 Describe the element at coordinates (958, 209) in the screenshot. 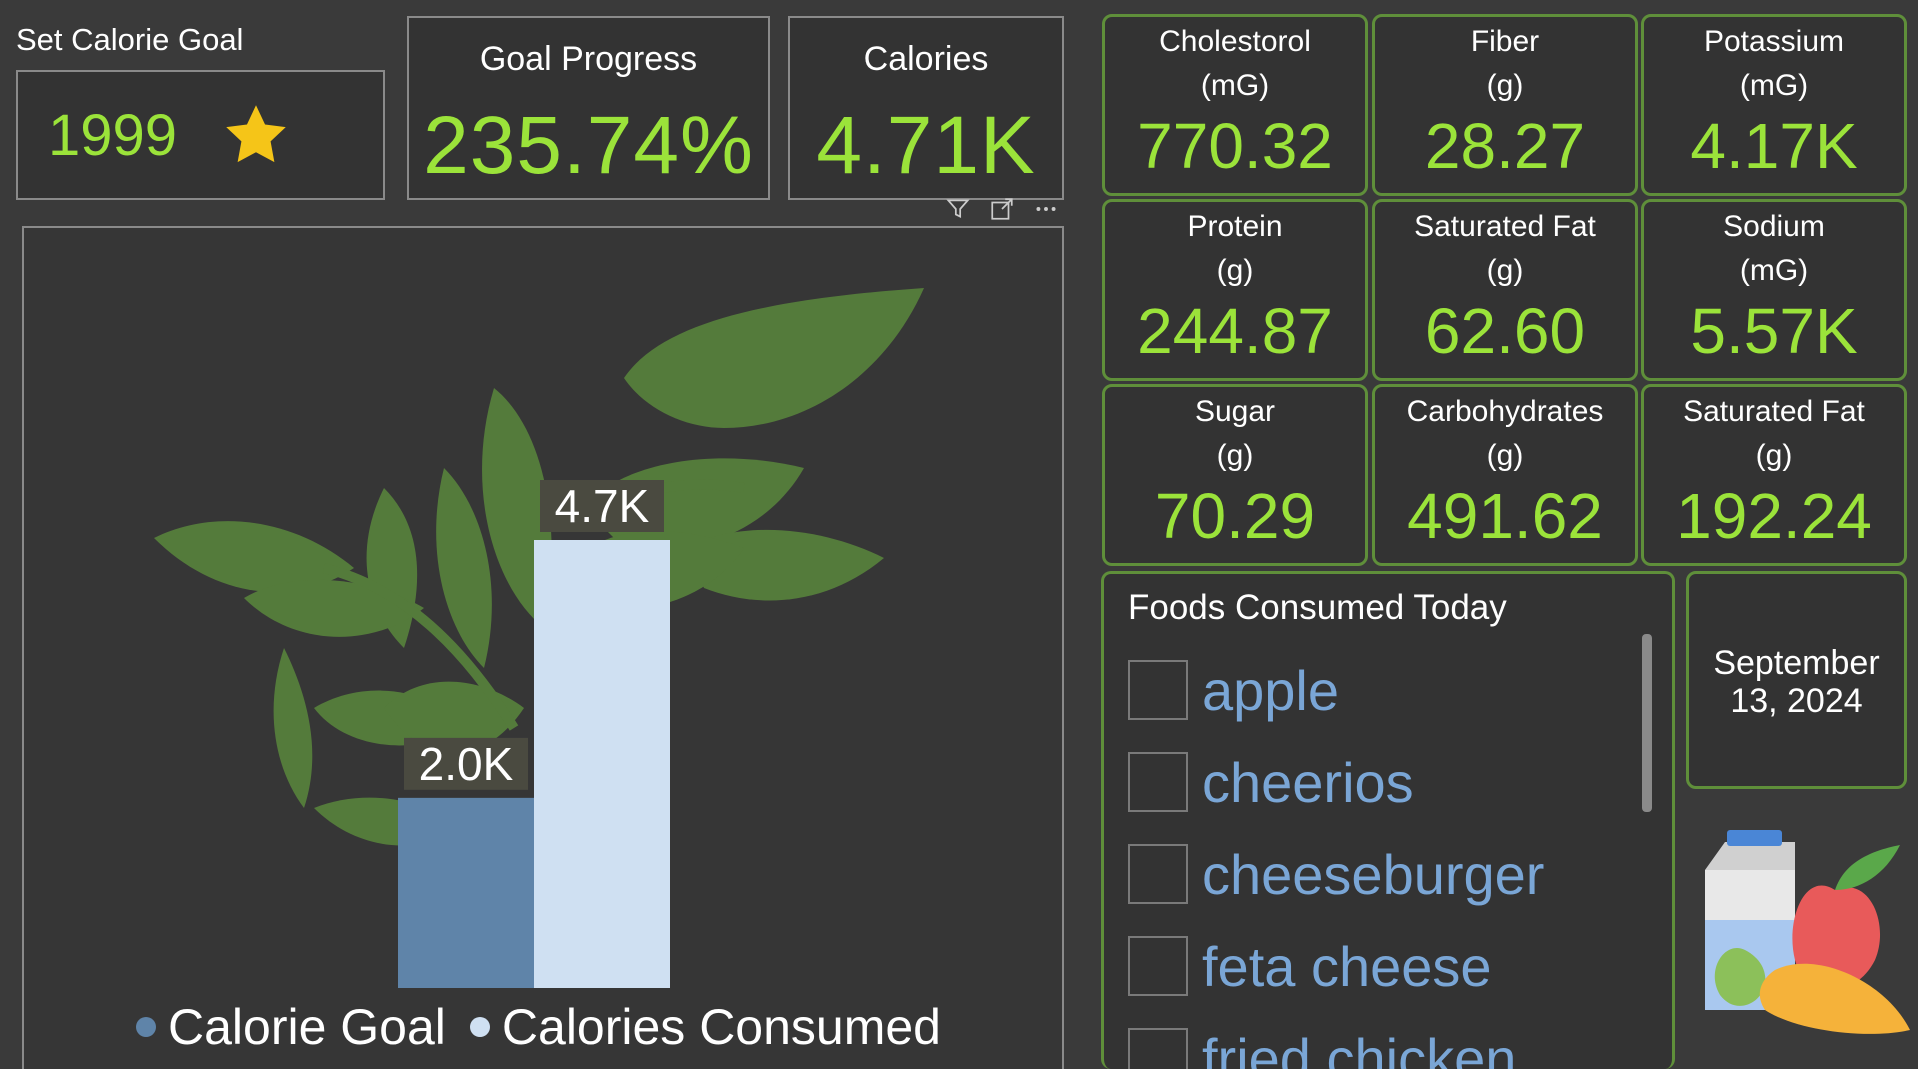

I see `filter-icon` at that location.